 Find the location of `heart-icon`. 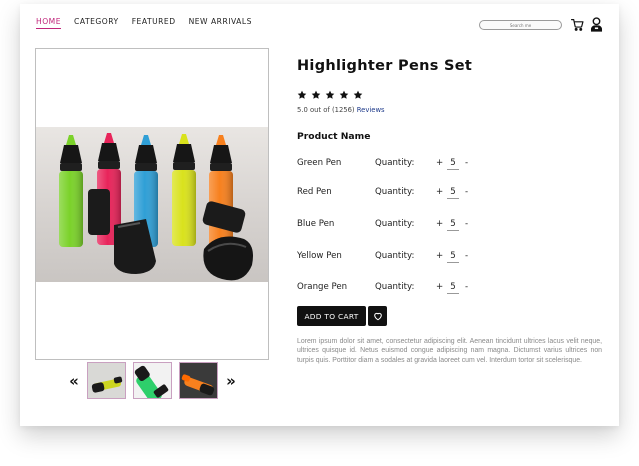

heart-icon is located at coordinates (377, 316).